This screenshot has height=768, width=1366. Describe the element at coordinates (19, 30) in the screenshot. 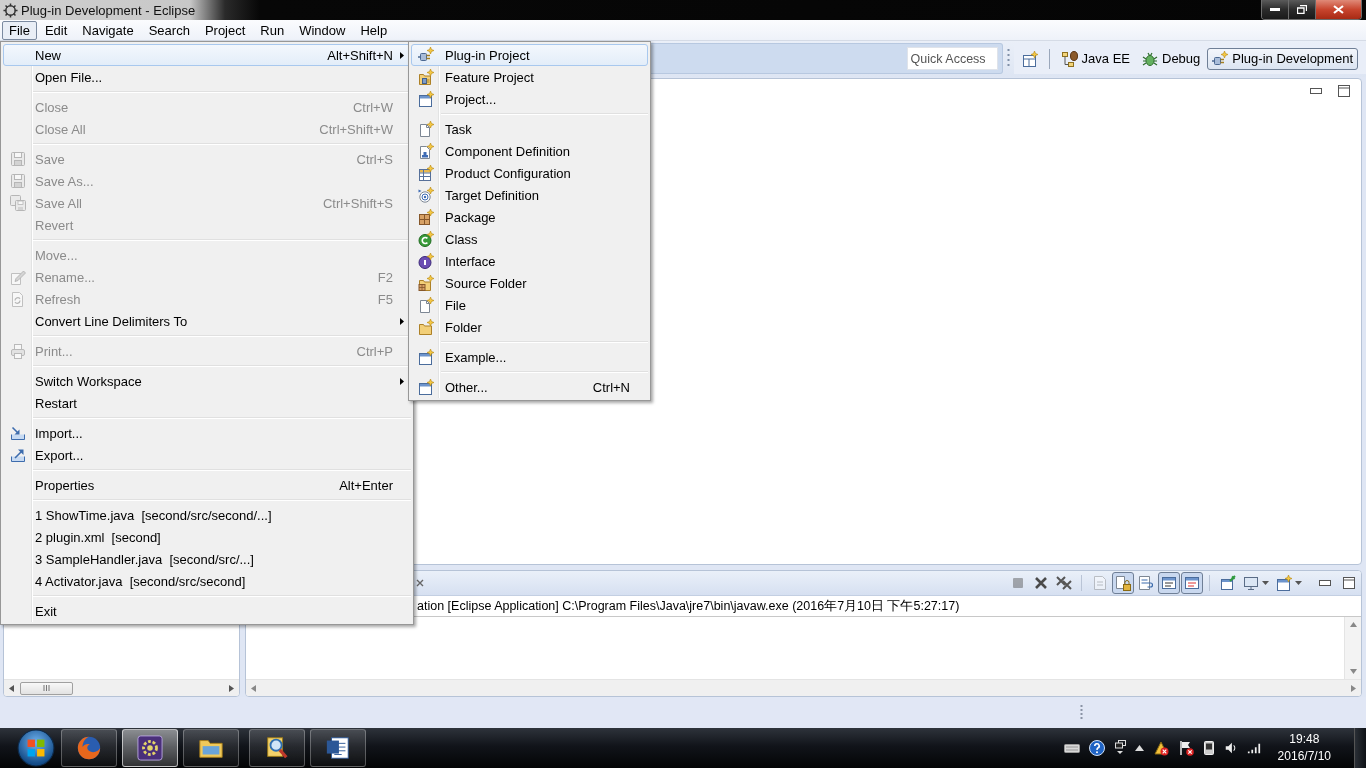

I see `menu-bar-item: File` at that location.